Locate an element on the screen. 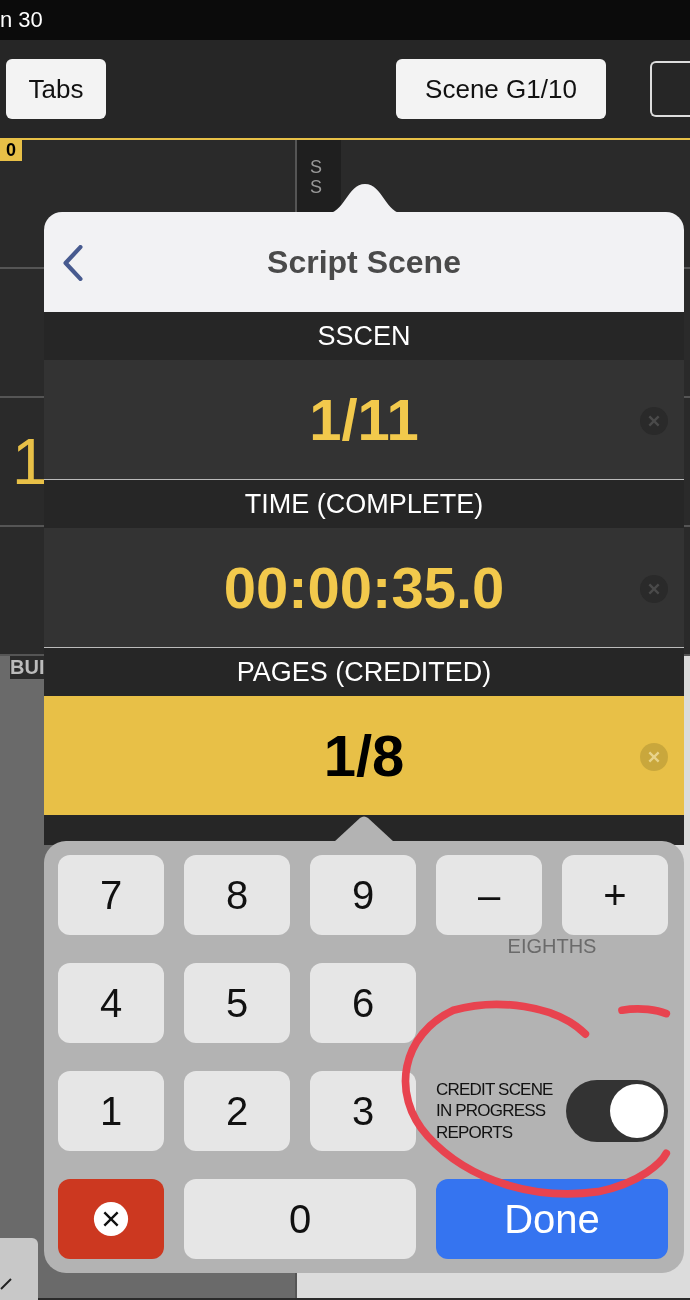 Image resolution: width=690 pixels, height=1300 pixels. toolbar-button: Scene G1/10 is located at coordinates (501, 89).